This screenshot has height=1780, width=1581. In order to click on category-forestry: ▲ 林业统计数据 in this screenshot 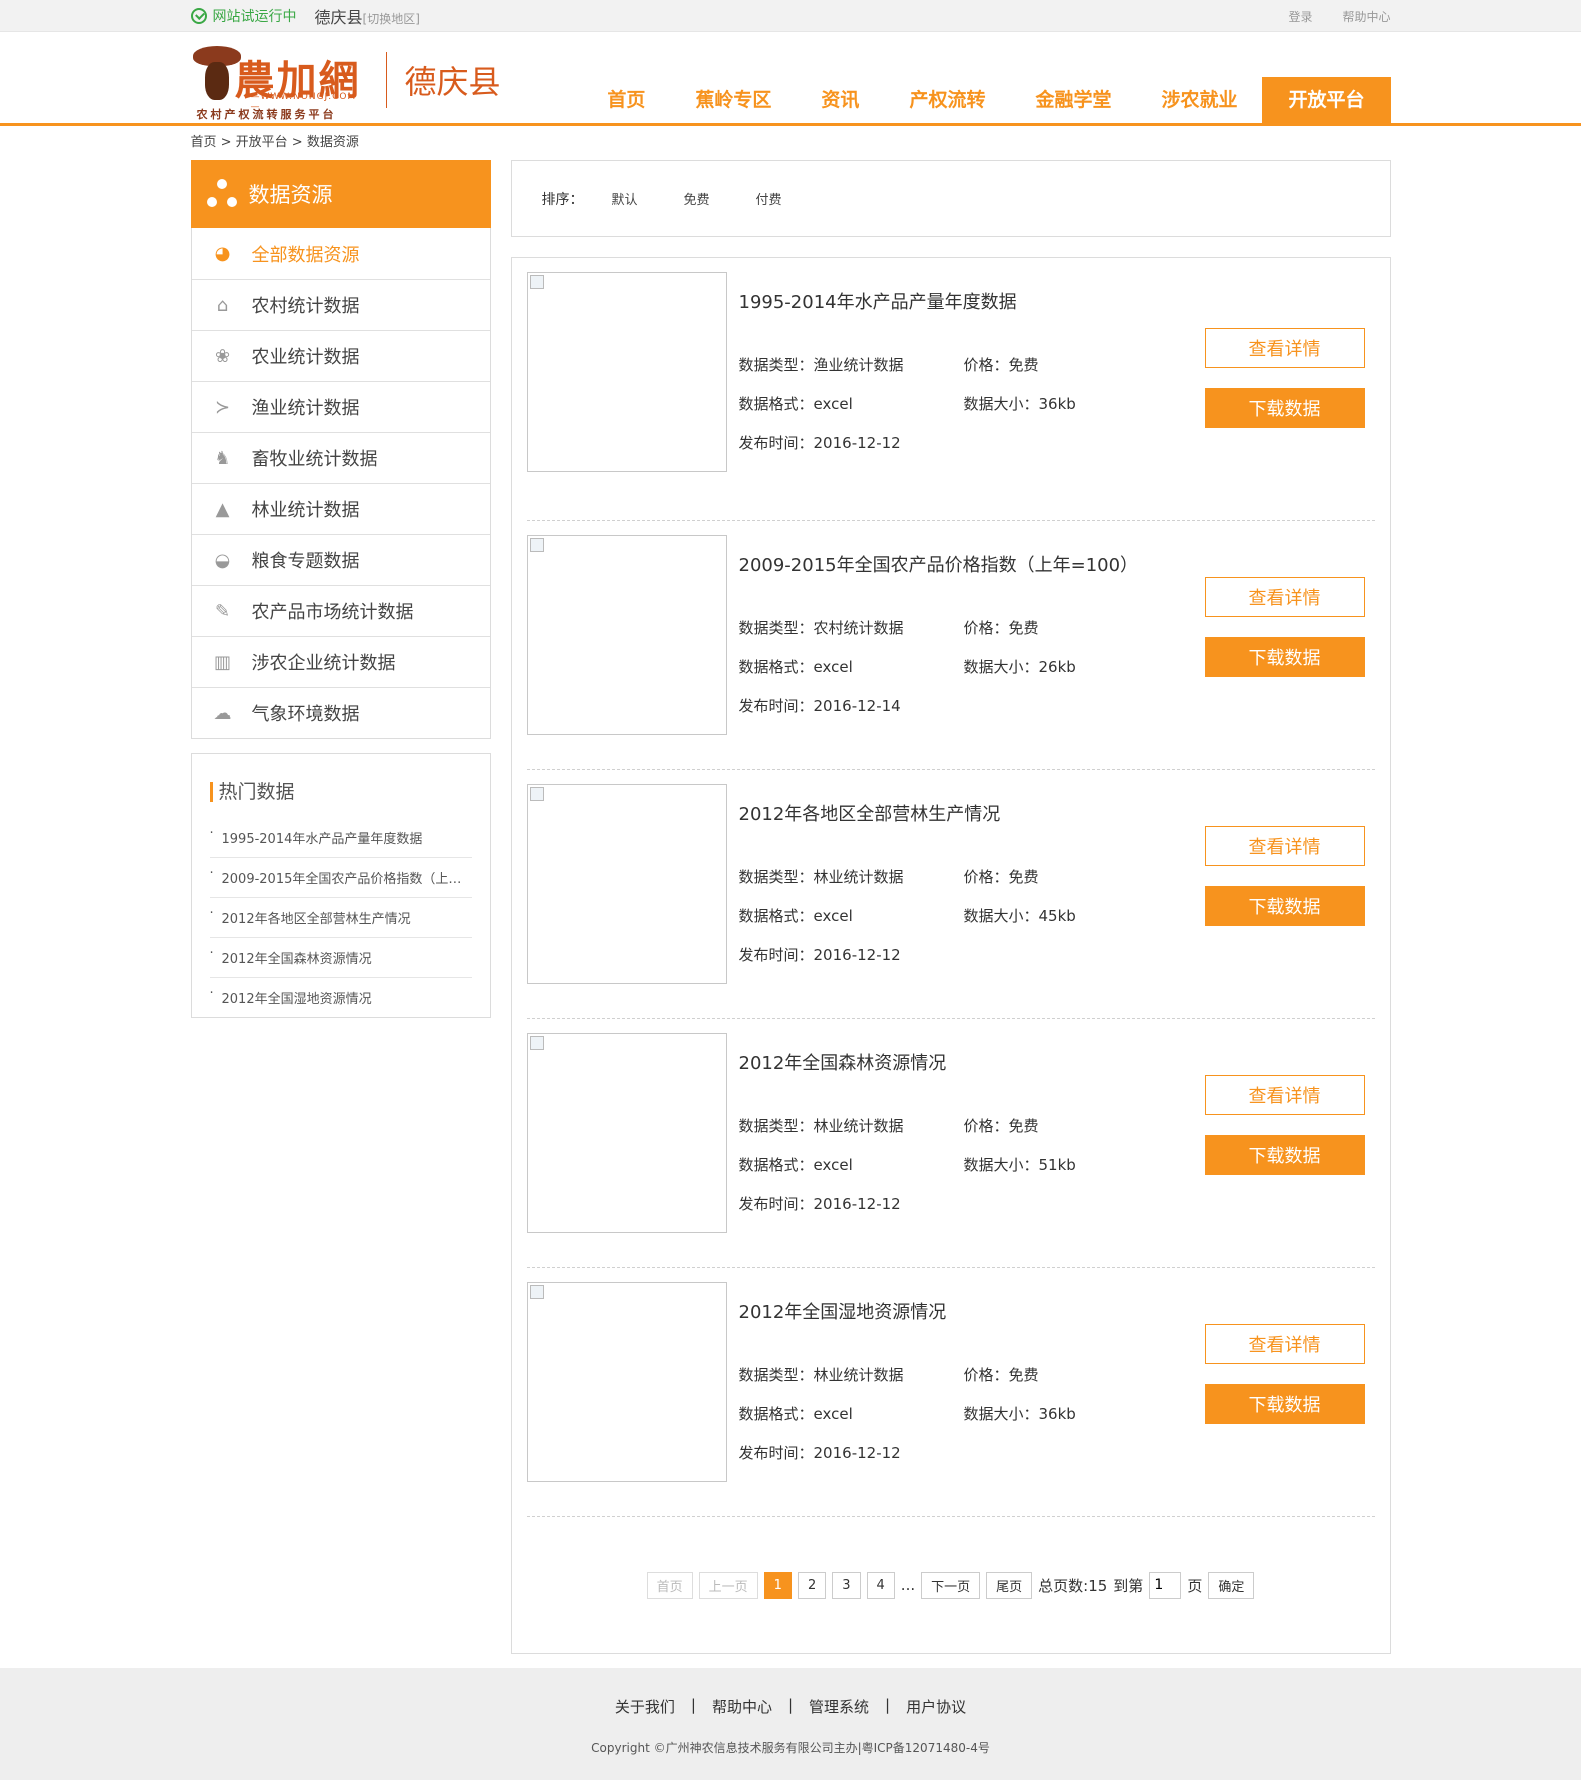, I will do `click(340, 508)`.